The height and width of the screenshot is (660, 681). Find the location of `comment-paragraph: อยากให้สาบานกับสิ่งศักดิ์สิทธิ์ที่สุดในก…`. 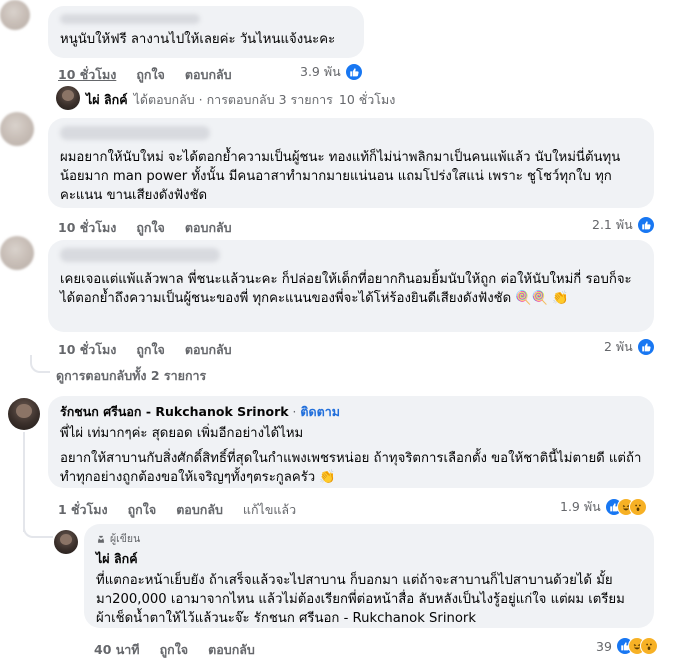

comment-paragraph: อยากให้สาบานกับสิ่งศักดิ์สิทธิ์ที่สุดในก… is located at coordinates (351, 468).